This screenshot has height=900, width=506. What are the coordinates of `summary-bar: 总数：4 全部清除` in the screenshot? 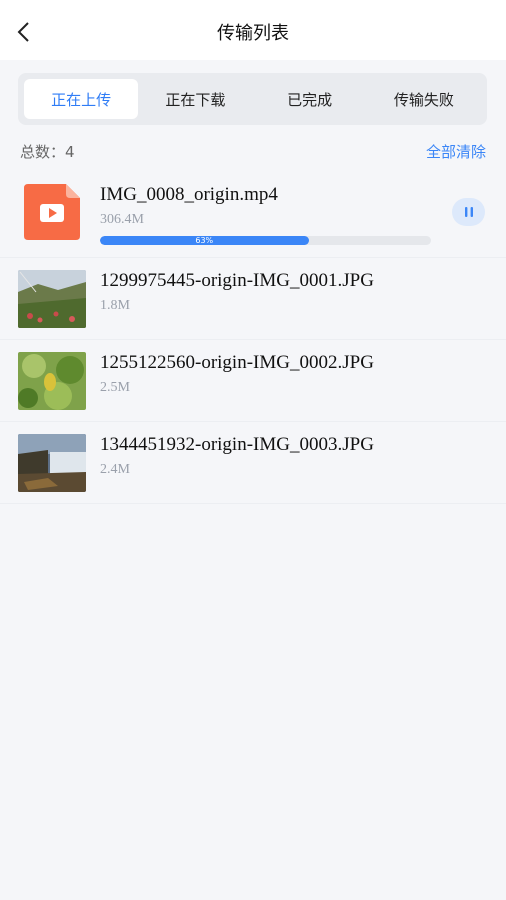 It's located at (253, 151).